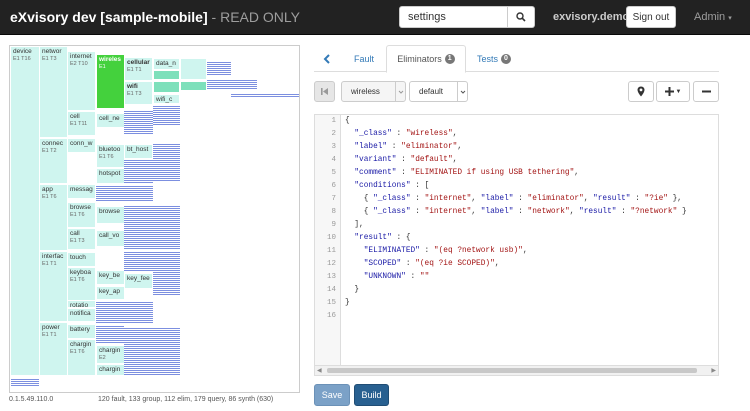  I want to click on treemap-node-chargin-leaf: chargin, so click(110, 370).